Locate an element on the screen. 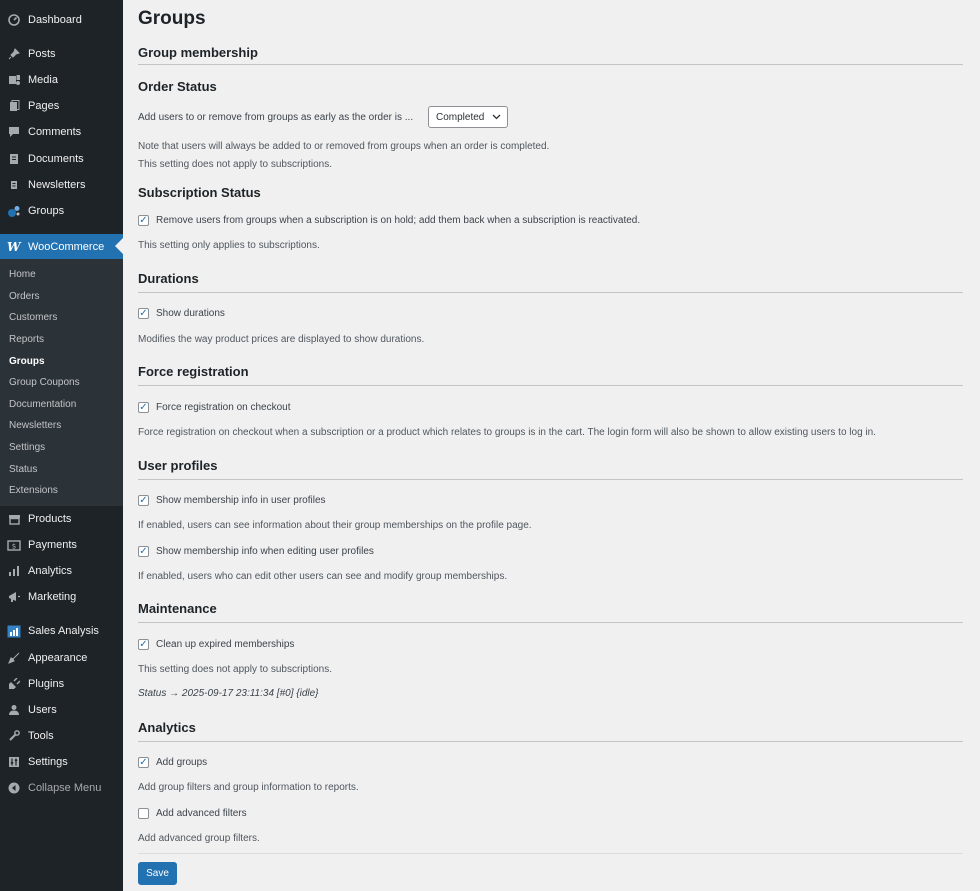  submenu-item-extensions: Extensions is located at coordinates (33, 490).